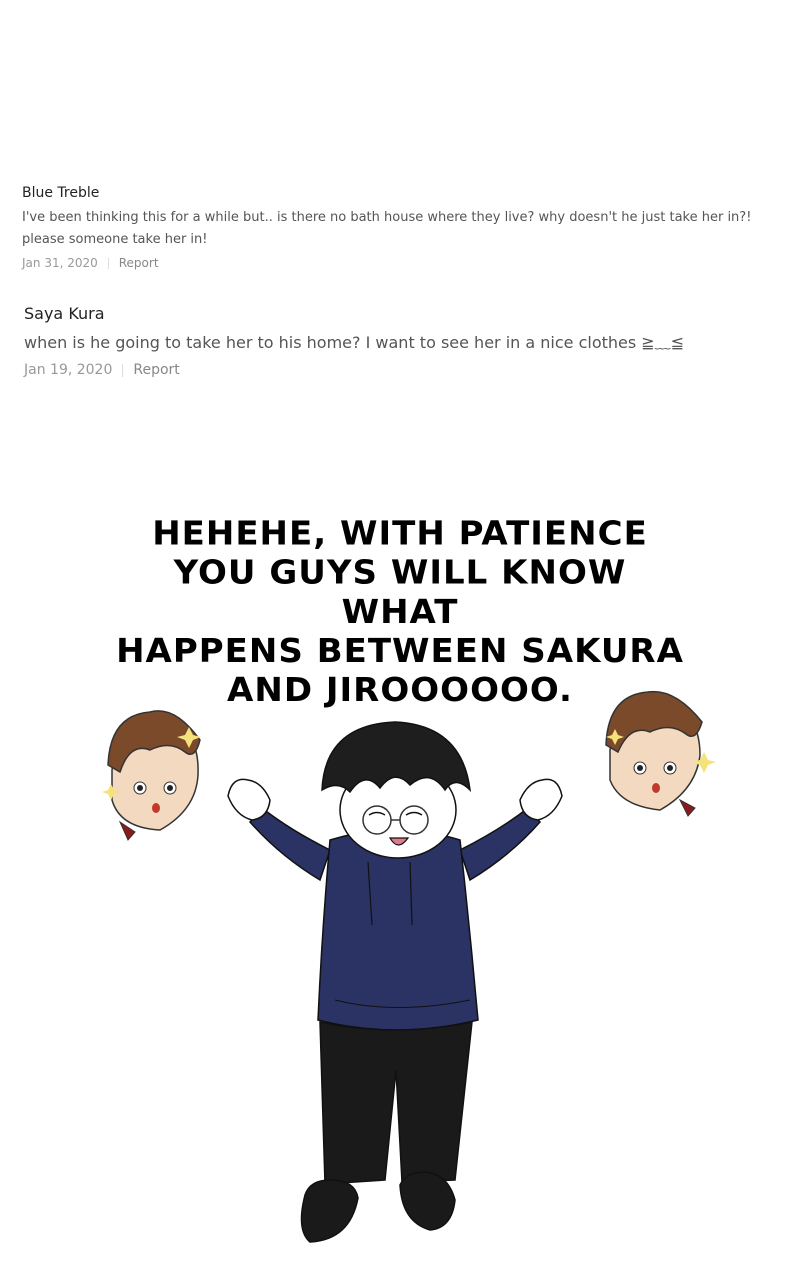 This screenshot has height=1280, width=800. I want to click on comment-author: Saya Kura, so click(404, 314).